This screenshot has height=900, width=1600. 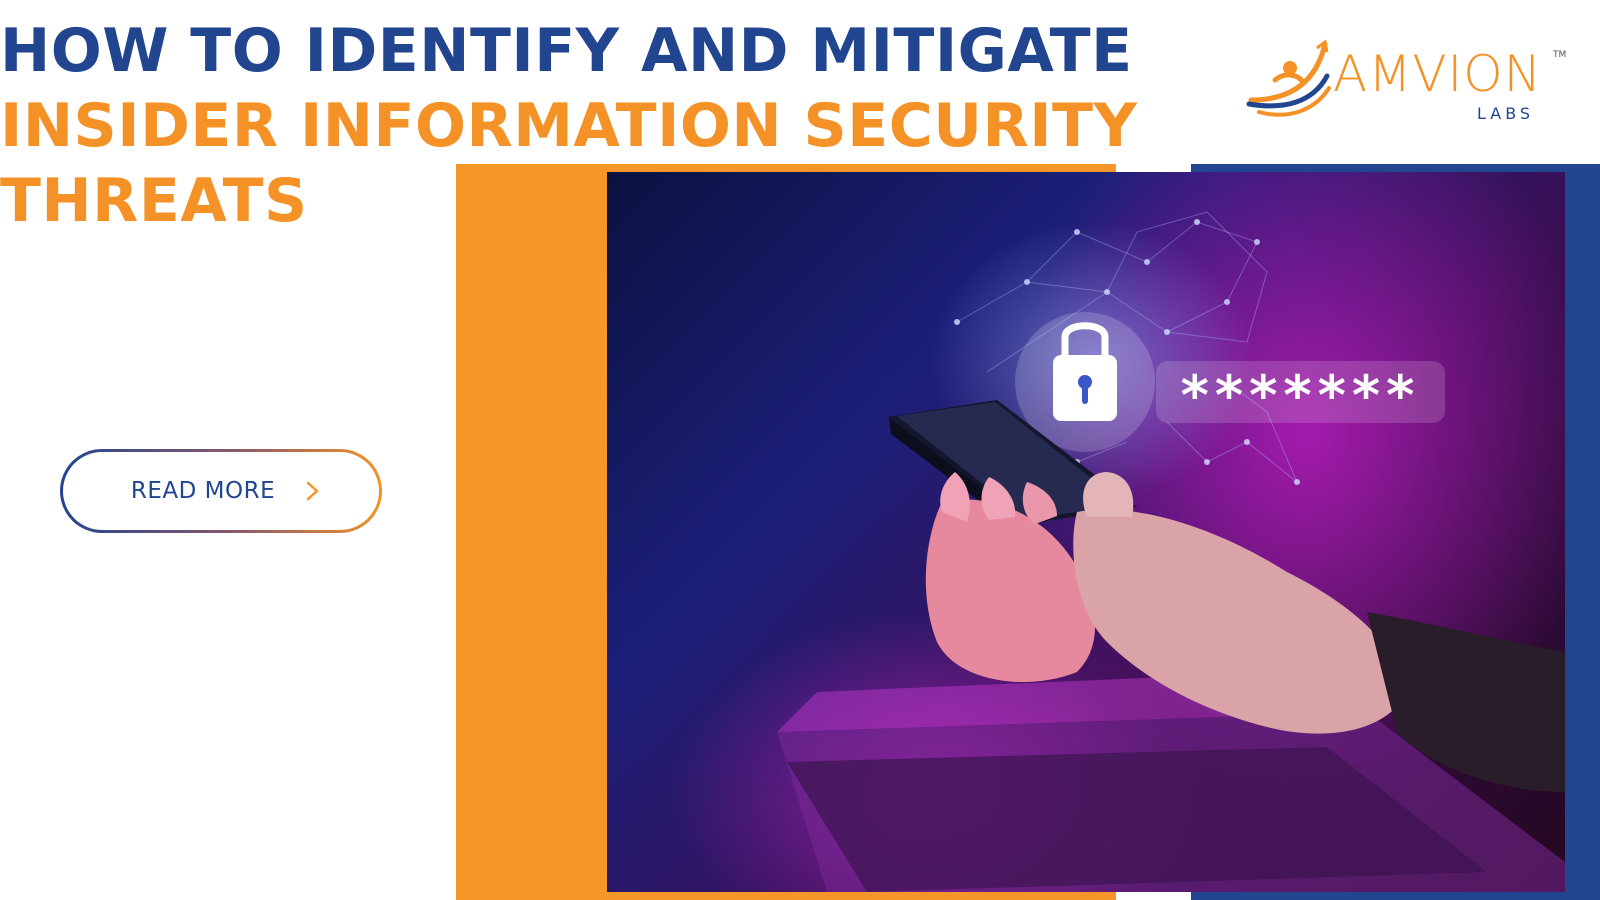 What do you see at coordinates (1560, 55) in the screenshot?
I see `logo-trademark: TM` at bounding box center [1560, 55].